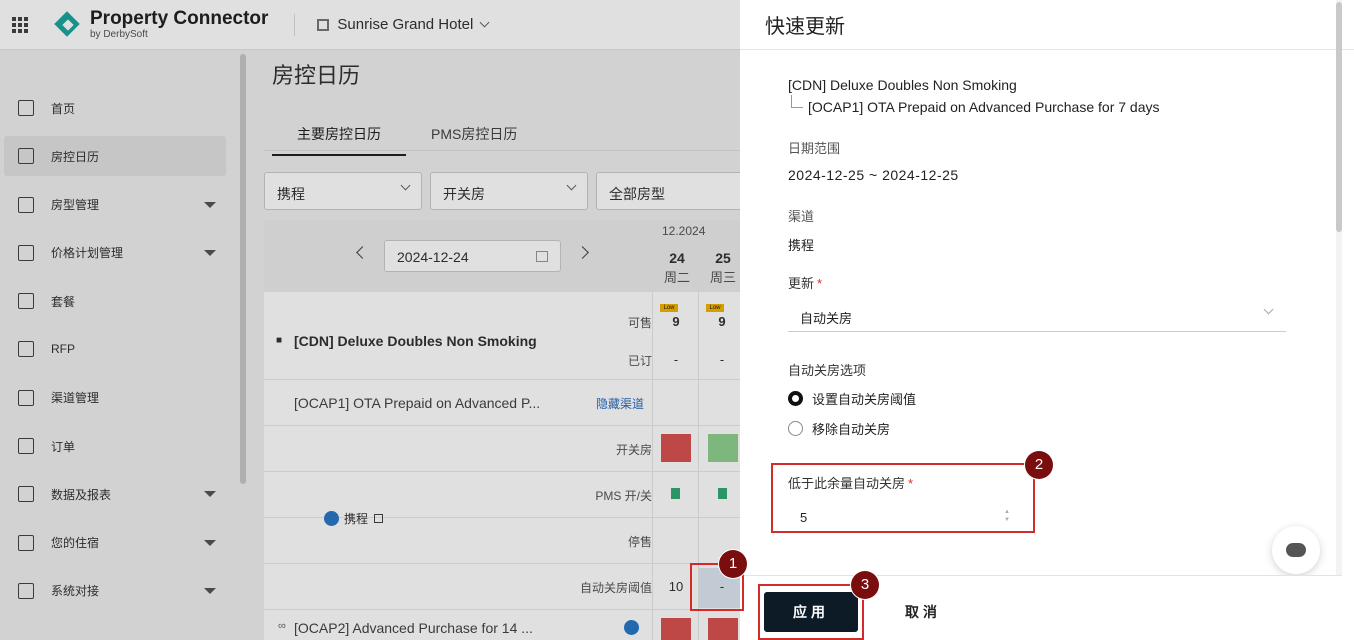 The width and height of the screenshot is (1354, 640). I want to click on drawer-title: 快速更新, so click(1047, 25).